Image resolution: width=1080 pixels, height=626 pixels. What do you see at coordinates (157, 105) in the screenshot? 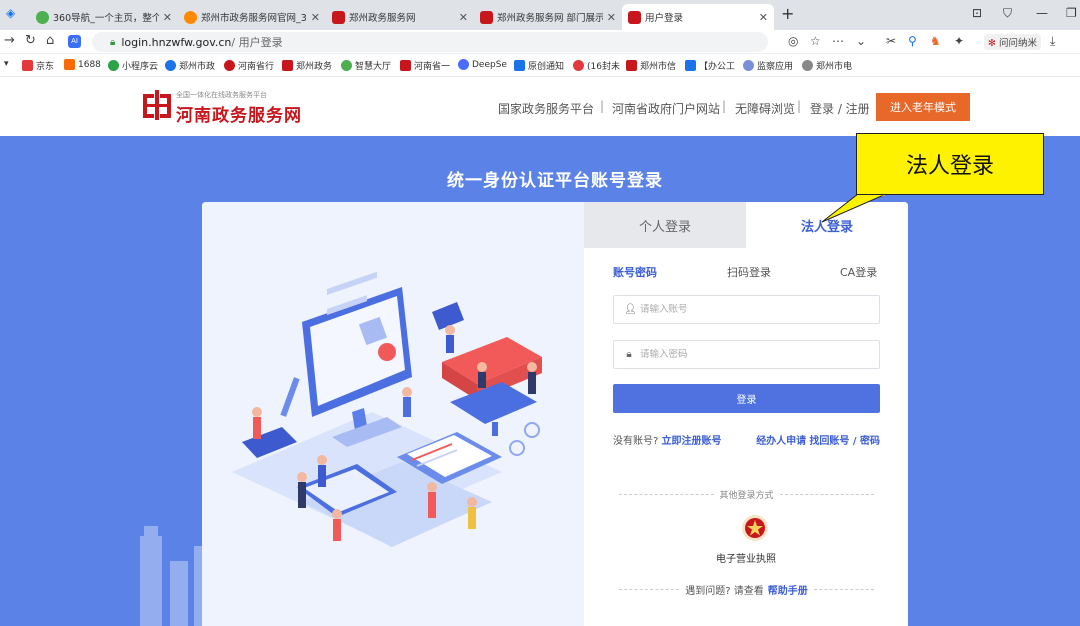
I see `logo-icon` at bounding box center [157, 105].